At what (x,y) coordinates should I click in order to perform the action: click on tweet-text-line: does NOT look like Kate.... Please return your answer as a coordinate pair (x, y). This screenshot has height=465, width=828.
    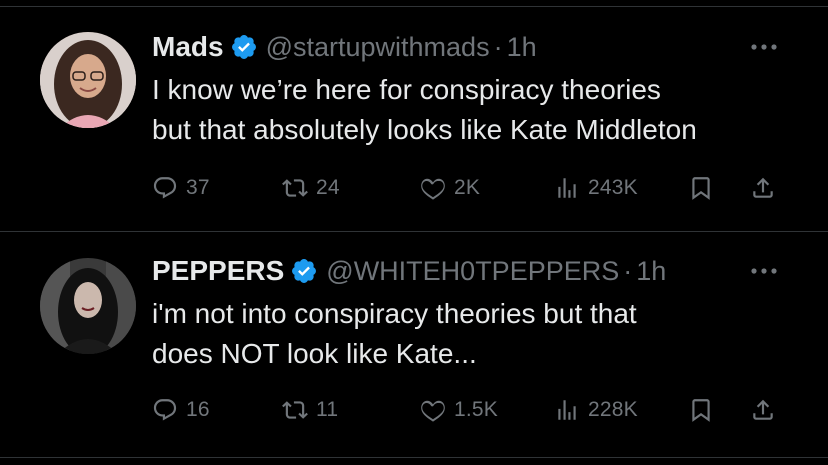
    Looking at the image, I should click on (314, 353).